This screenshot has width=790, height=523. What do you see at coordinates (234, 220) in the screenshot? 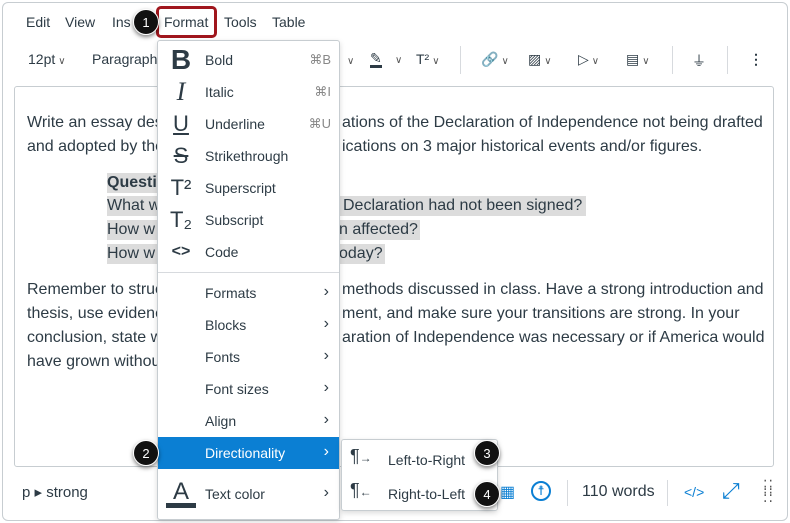
I see `label: Subscript` at bounding box center [234, 220].